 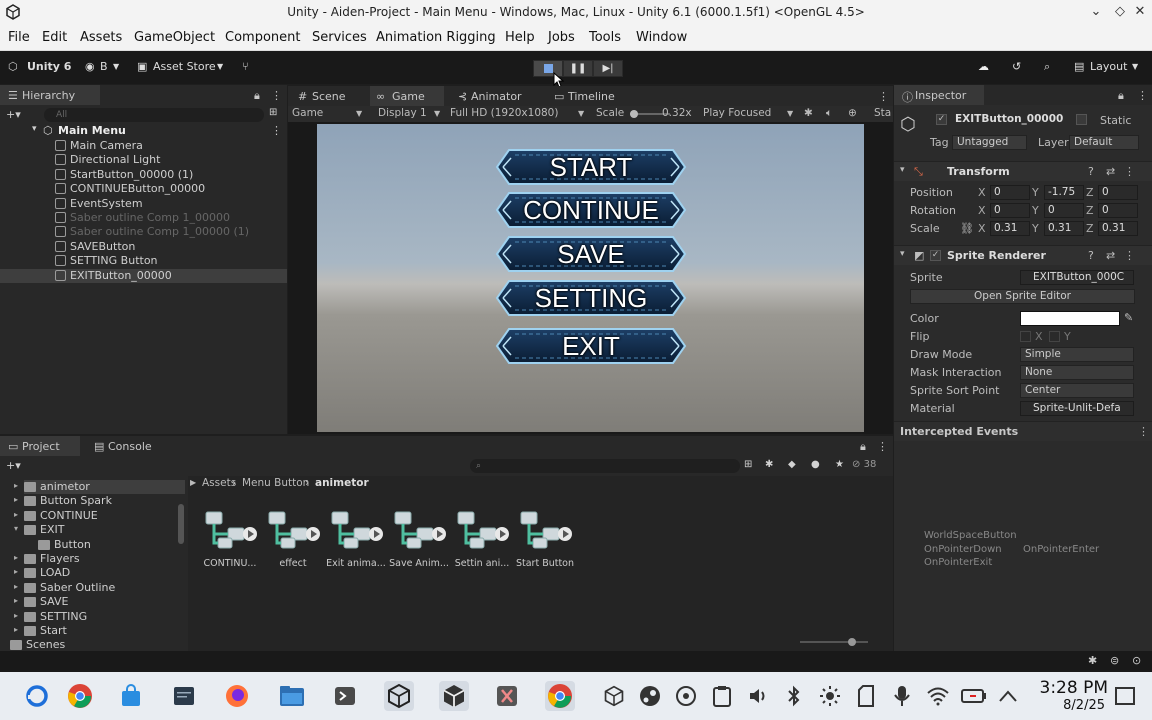 I want to click on asset-item: Start Button, so click(x=545, y=538).